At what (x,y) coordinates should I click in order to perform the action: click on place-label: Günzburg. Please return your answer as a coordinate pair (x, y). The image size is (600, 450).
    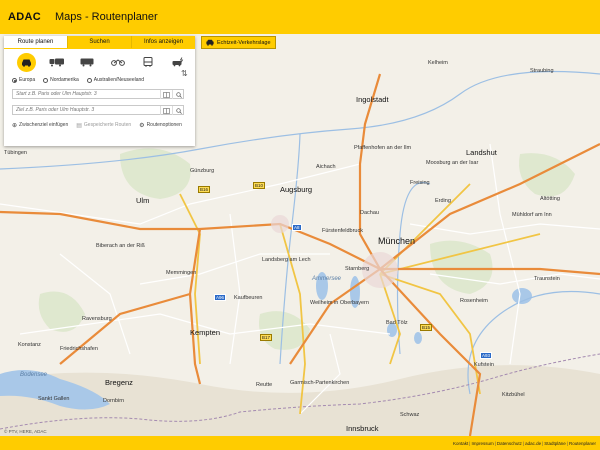
    Looking at the image, I should click on (202, 171).